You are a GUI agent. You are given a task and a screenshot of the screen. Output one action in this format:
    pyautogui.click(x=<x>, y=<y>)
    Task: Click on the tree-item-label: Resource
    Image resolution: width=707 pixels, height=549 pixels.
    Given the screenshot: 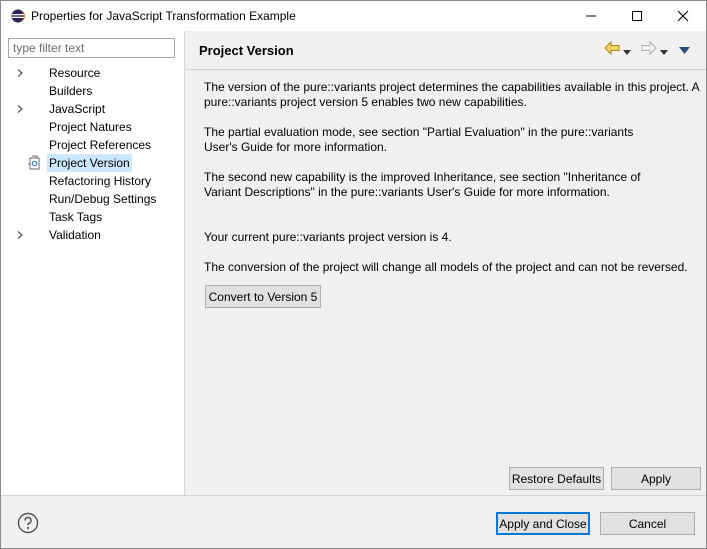 What is the action you would take?
    pyautogui.click(x=75, y=73)
    